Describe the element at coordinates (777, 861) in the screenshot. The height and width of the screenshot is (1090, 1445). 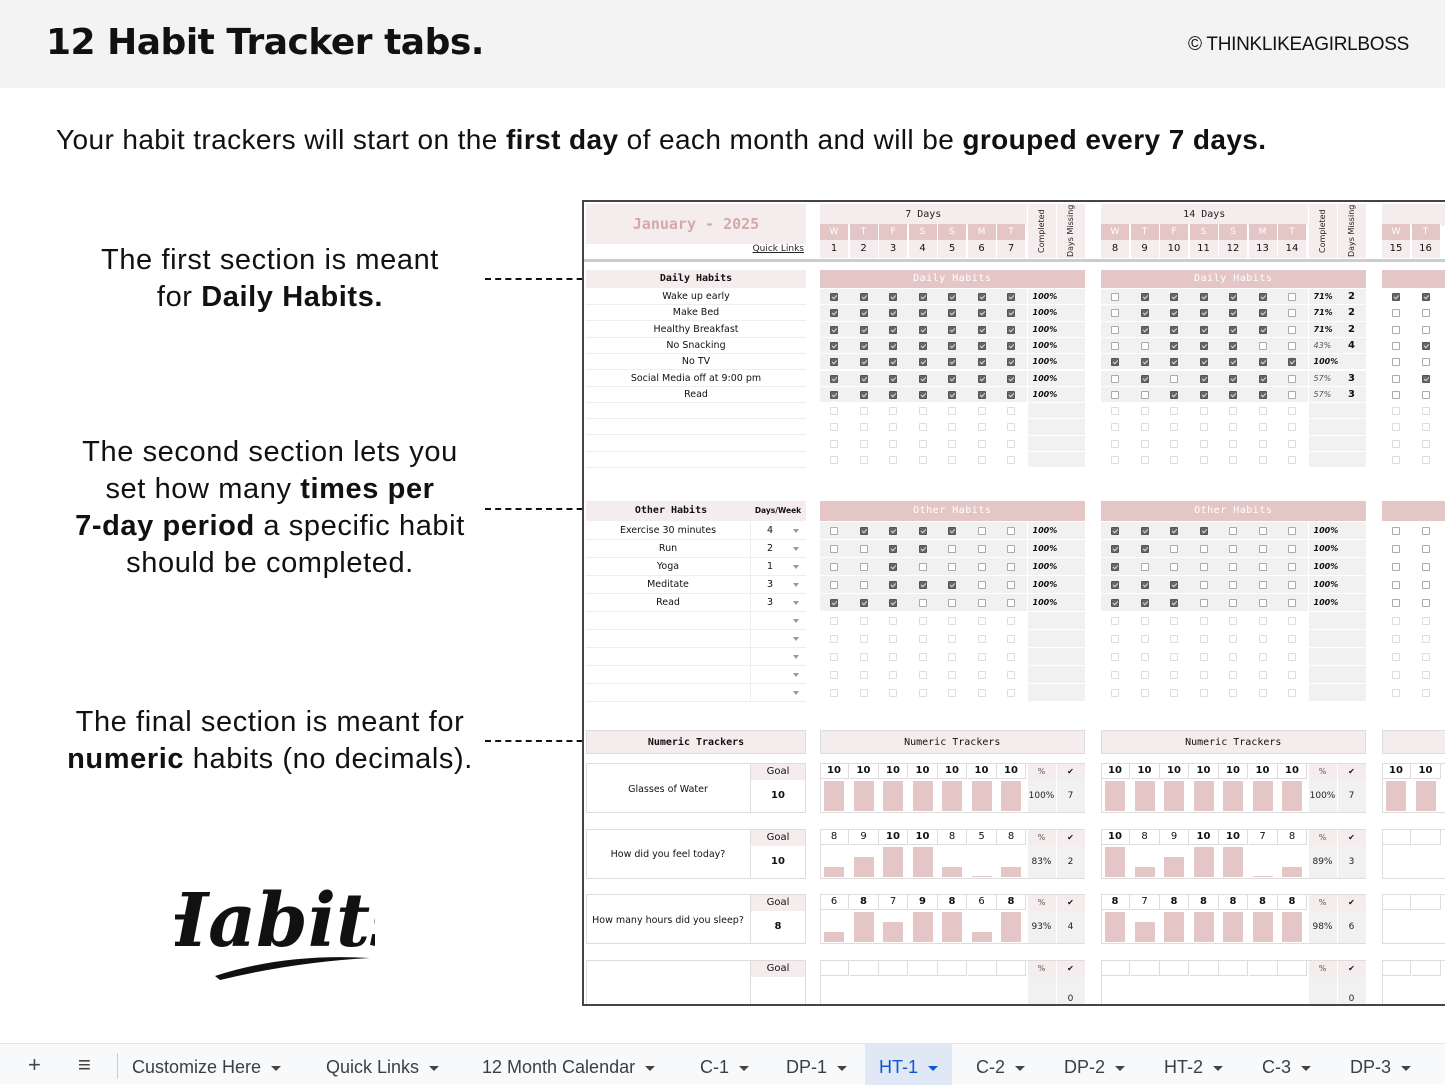
I see `goal-value: 10` at that location.